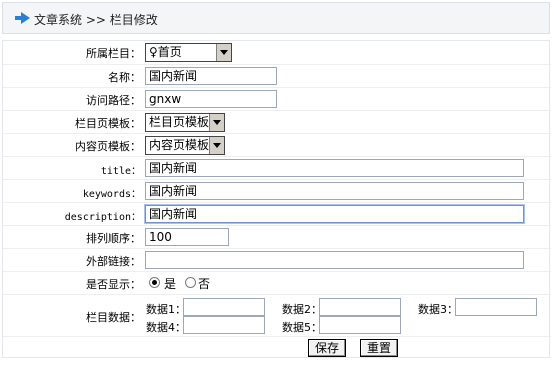  I want to click on data5-input, so click(360, 325).